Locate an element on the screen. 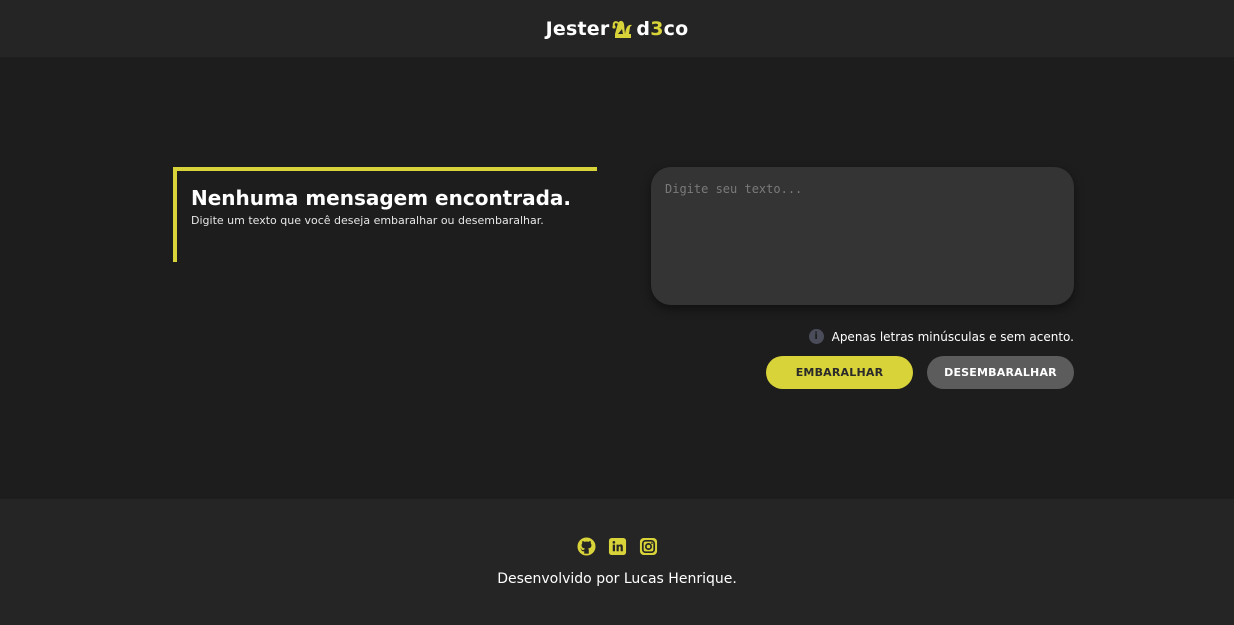 The image size is (1234, 625). logo-text-mid: d is located at coordinates (643, 28).